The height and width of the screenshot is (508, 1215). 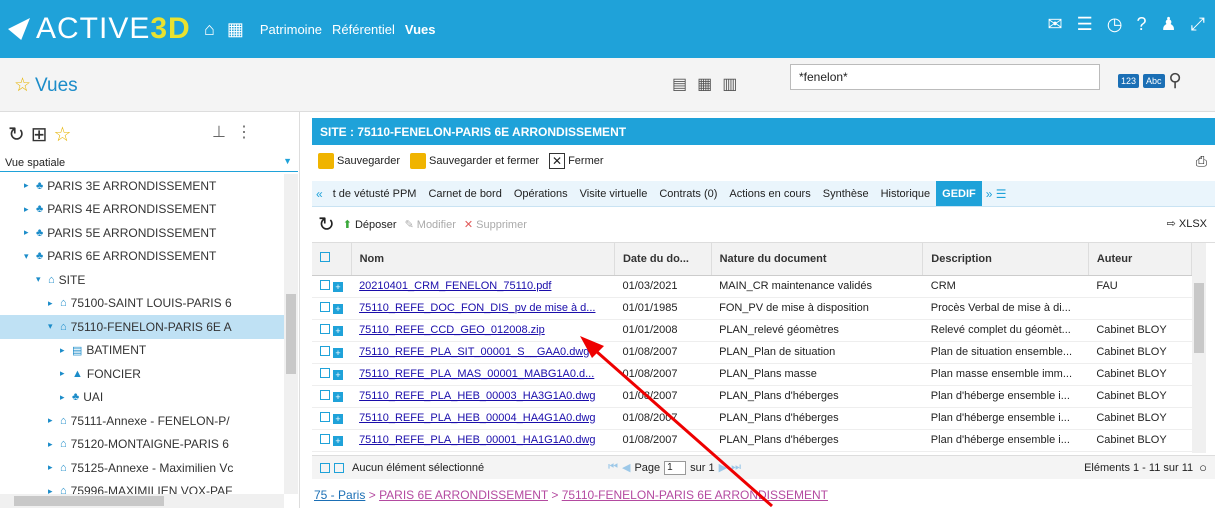 I want to click on tree-node: ▸ ▲ FONCIER, so click(x=142, y=374).